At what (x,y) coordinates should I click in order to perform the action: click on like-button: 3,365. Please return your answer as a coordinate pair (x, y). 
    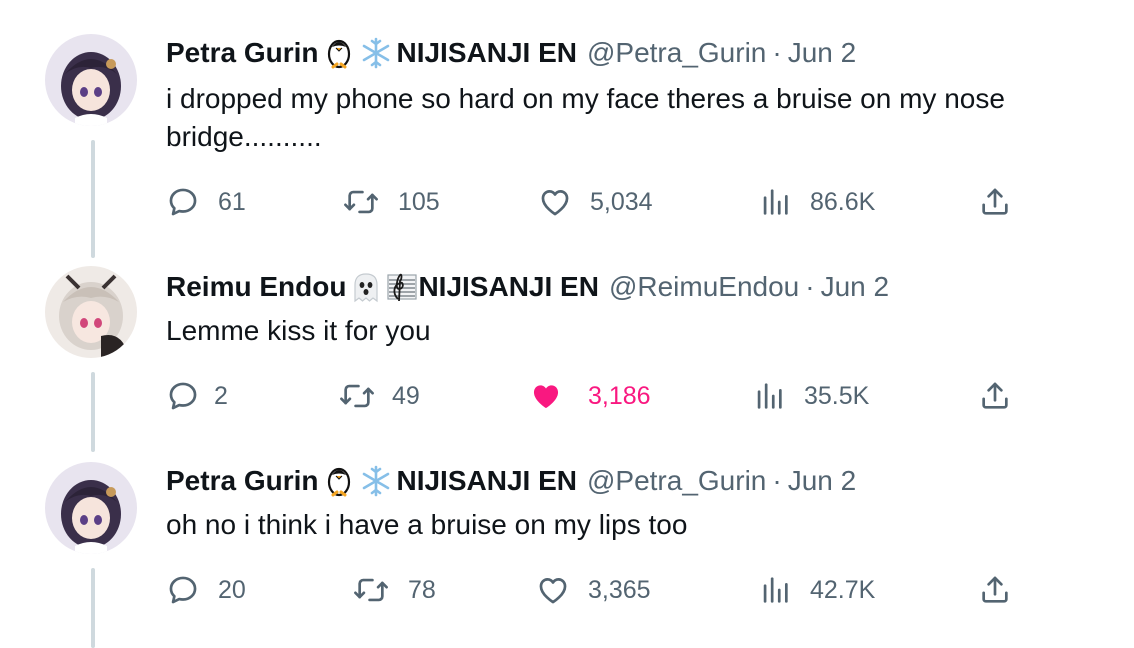
    Looking at the image, I should click on (593, 590).